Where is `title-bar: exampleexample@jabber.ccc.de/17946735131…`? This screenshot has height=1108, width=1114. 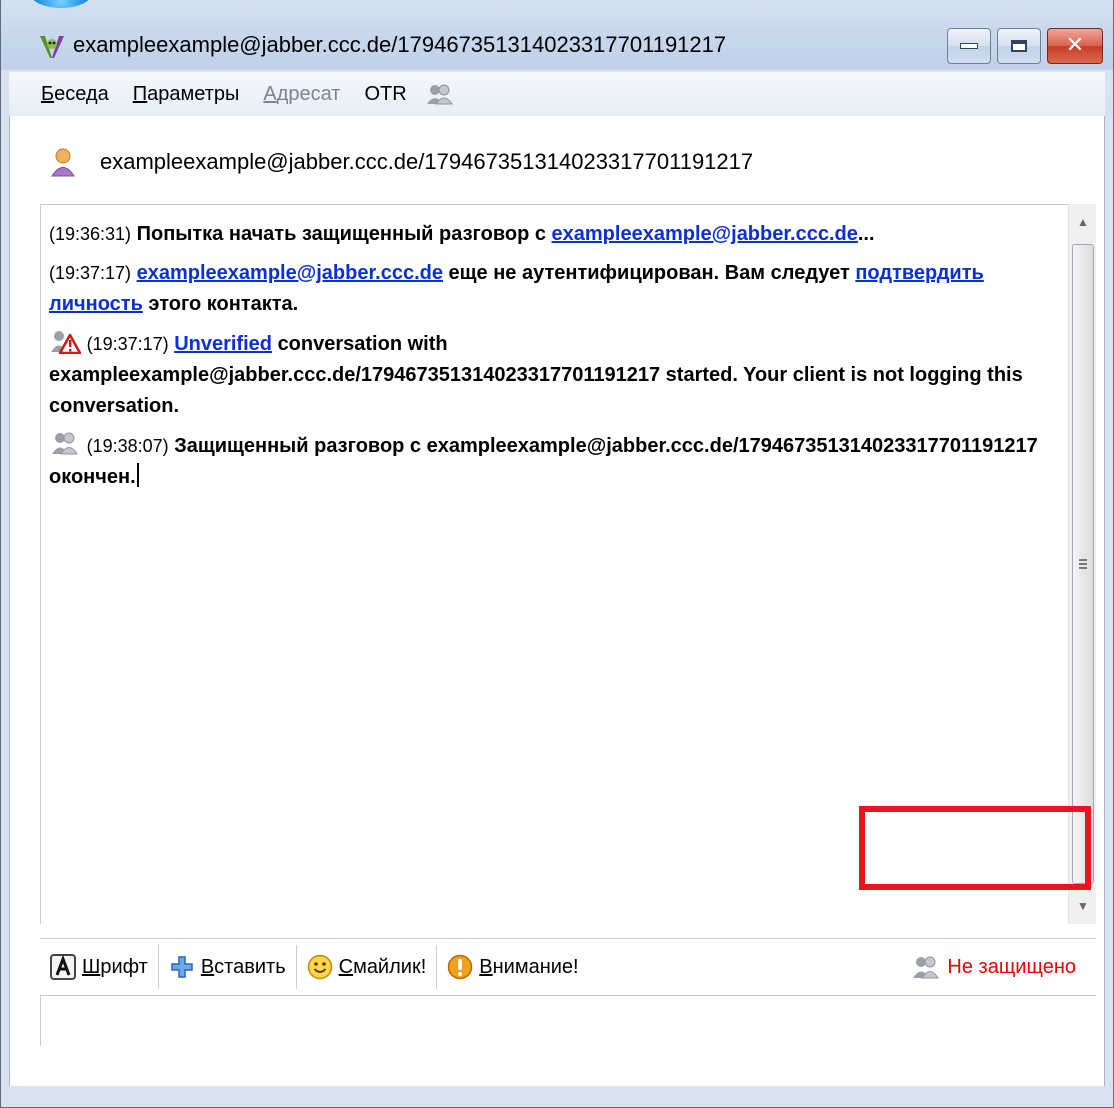
title-bar: exampleexample@jabber.ccc.de/17946735131… is located at coordinates (557, 35).